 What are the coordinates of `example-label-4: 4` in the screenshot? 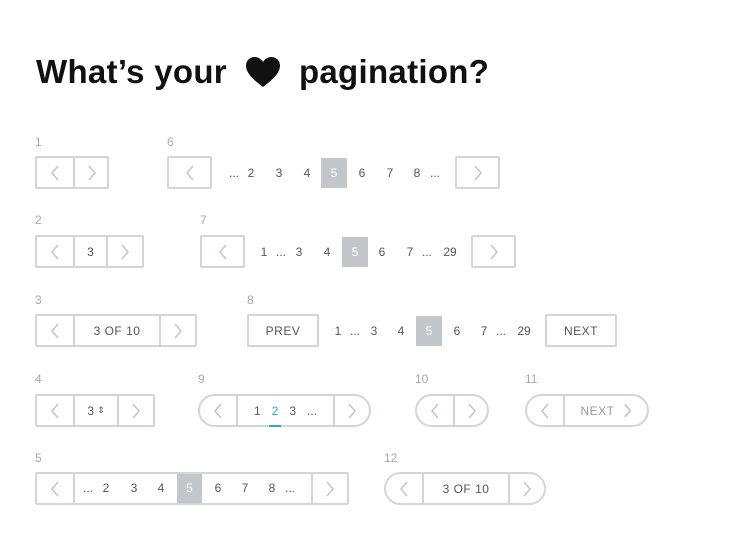 It's located at (38, 379).